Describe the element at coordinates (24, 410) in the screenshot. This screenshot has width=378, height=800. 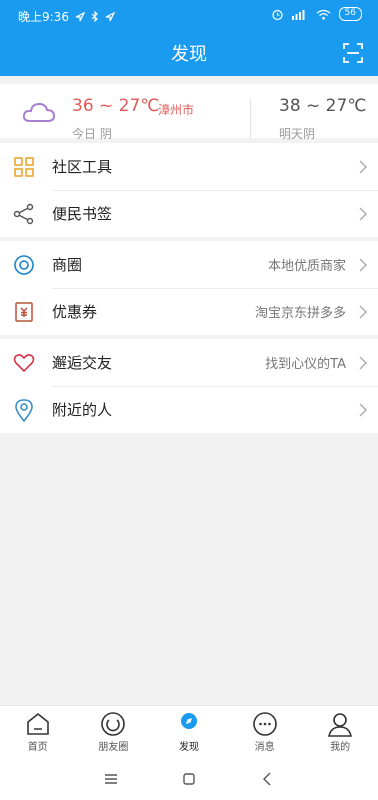
I see `location-pin-icon` at that location.